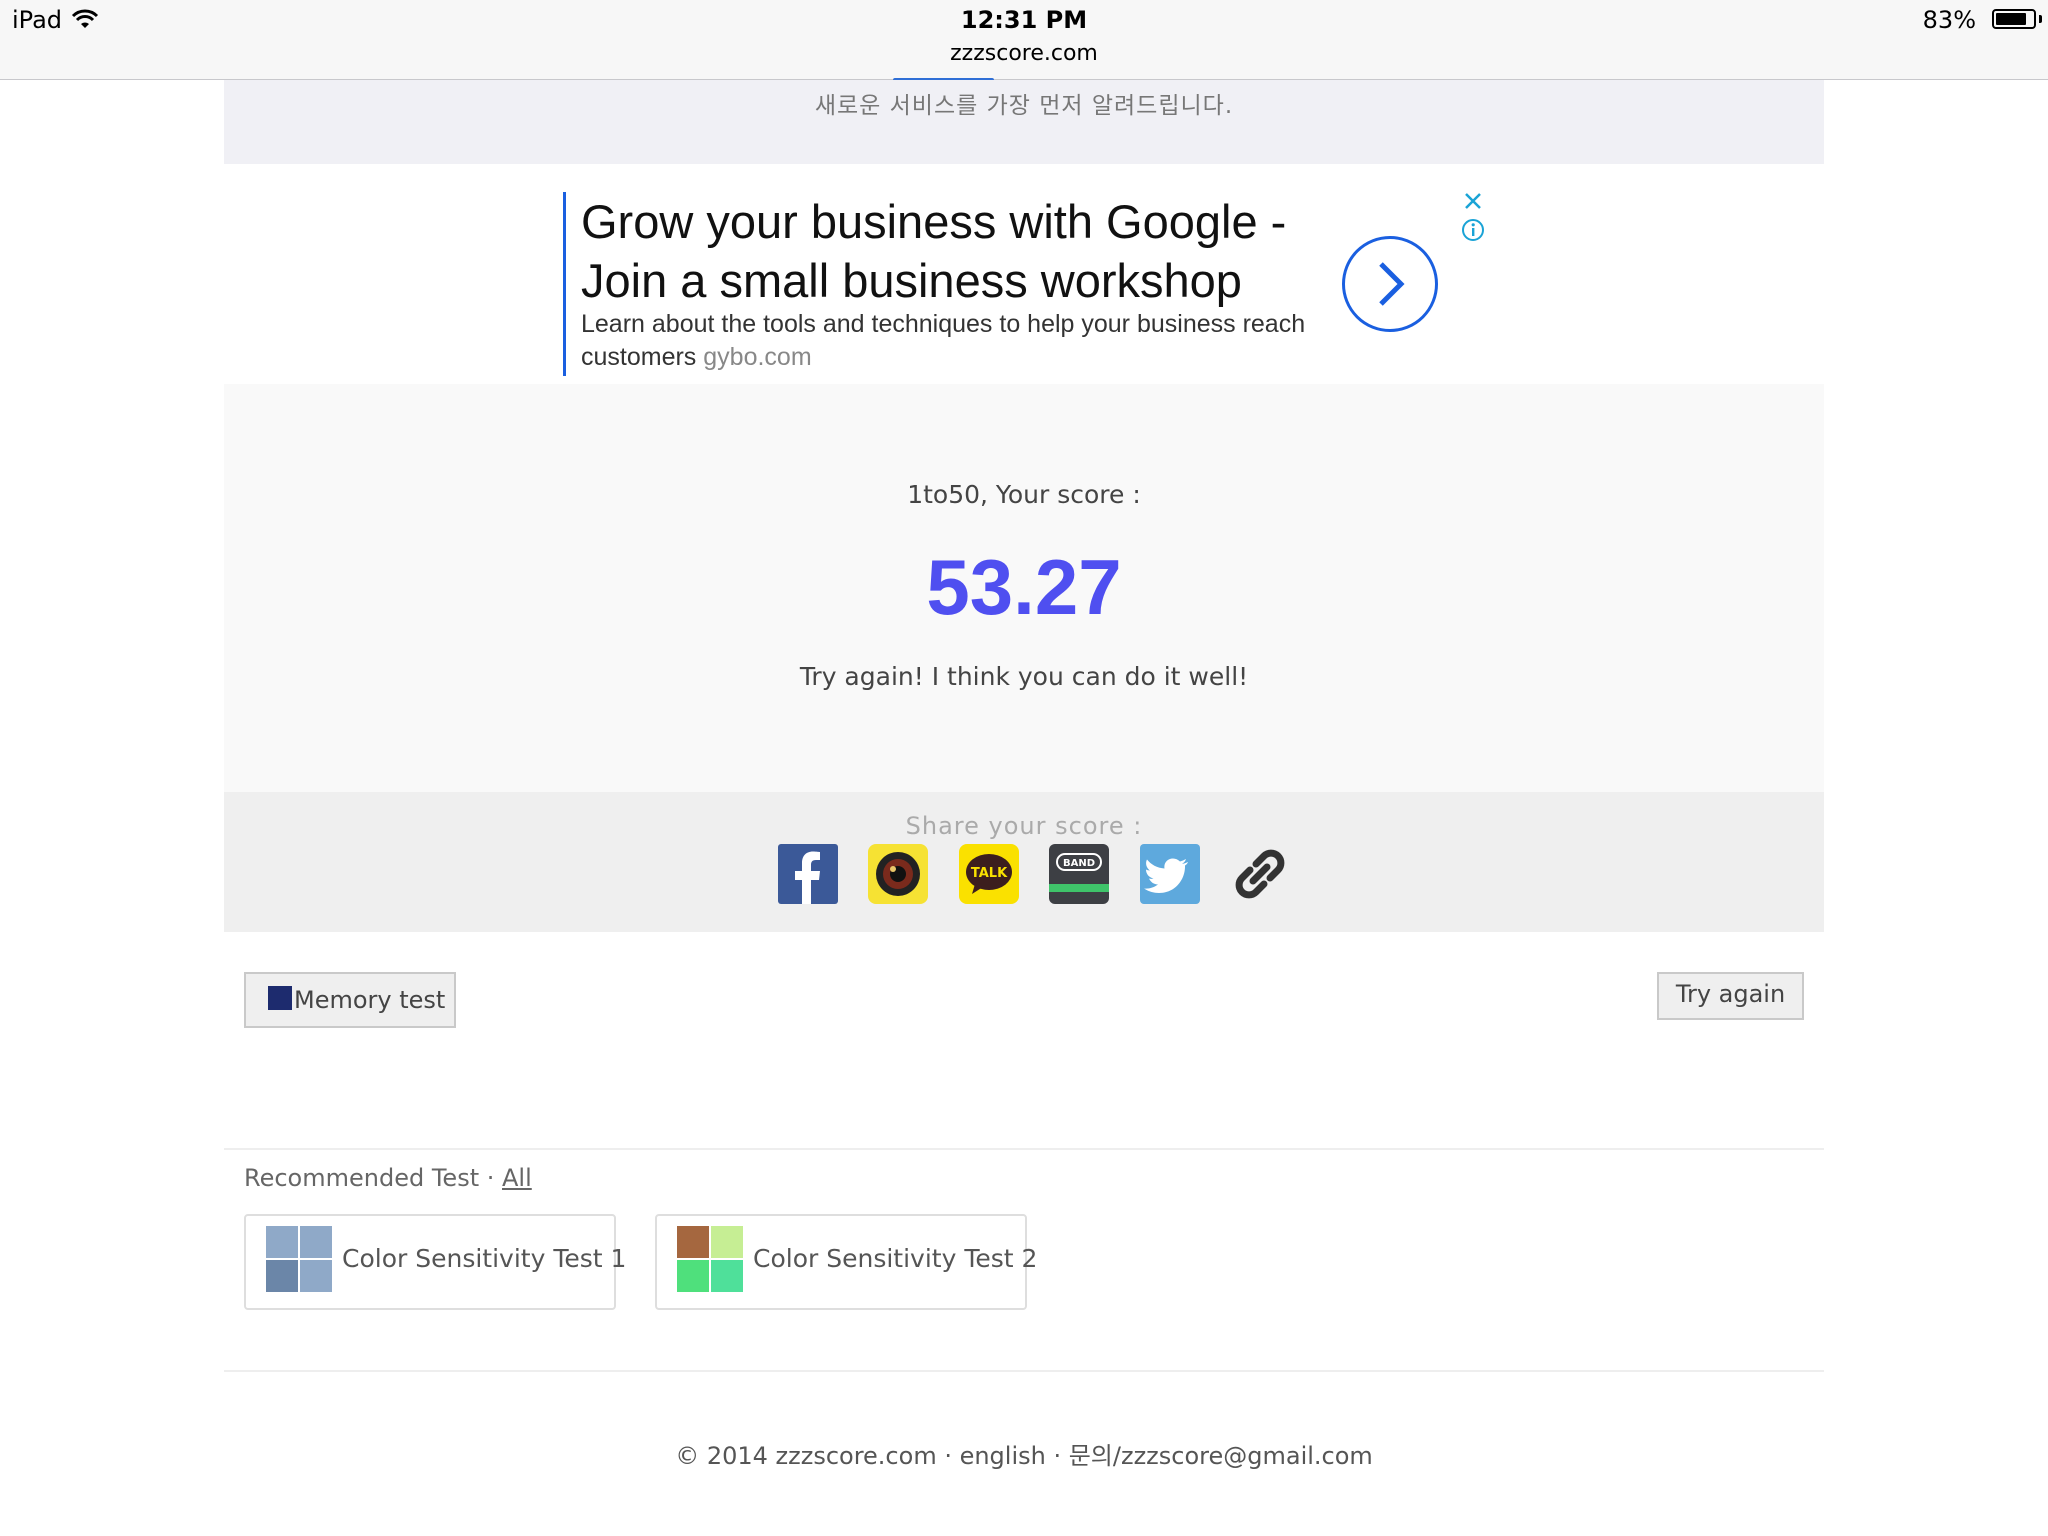 The height and width of the screenshot is (1536, 2048). Describe the element at coordinates (280, 998) in the screenshot. I see `memory-test-icon` at that location.